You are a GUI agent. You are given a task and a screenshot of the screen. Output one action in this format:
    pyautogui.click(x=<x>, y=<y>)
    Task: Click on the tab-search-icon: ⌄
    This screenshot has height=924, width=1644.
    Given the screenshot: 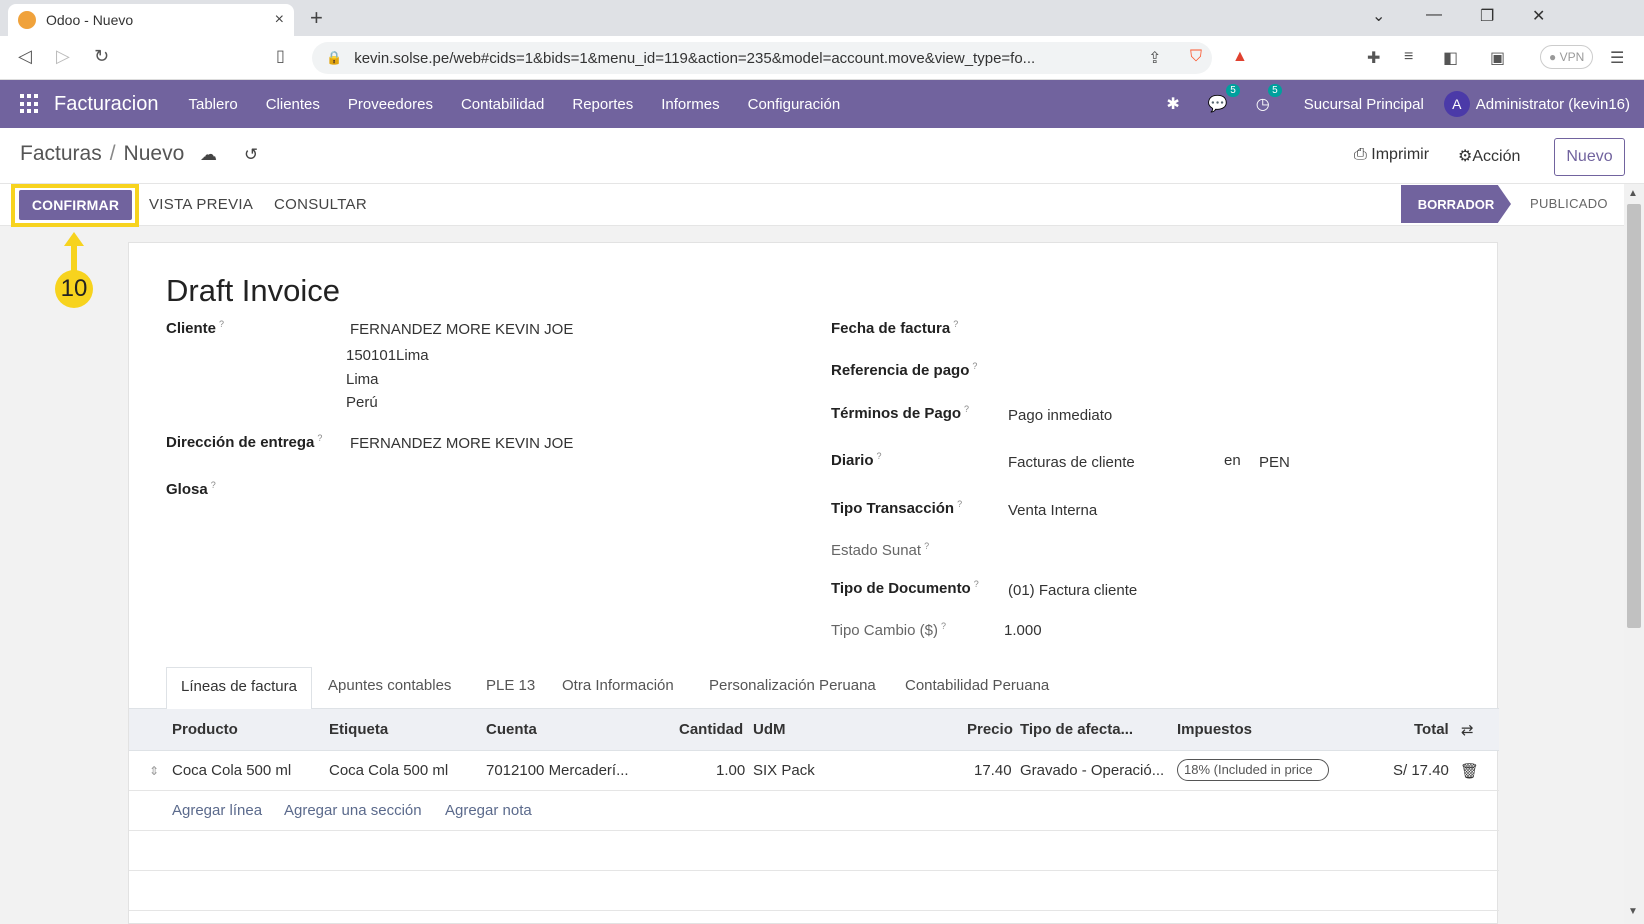 What is the action you would take?
    pyautogui.click(x=1378, y=16)
    